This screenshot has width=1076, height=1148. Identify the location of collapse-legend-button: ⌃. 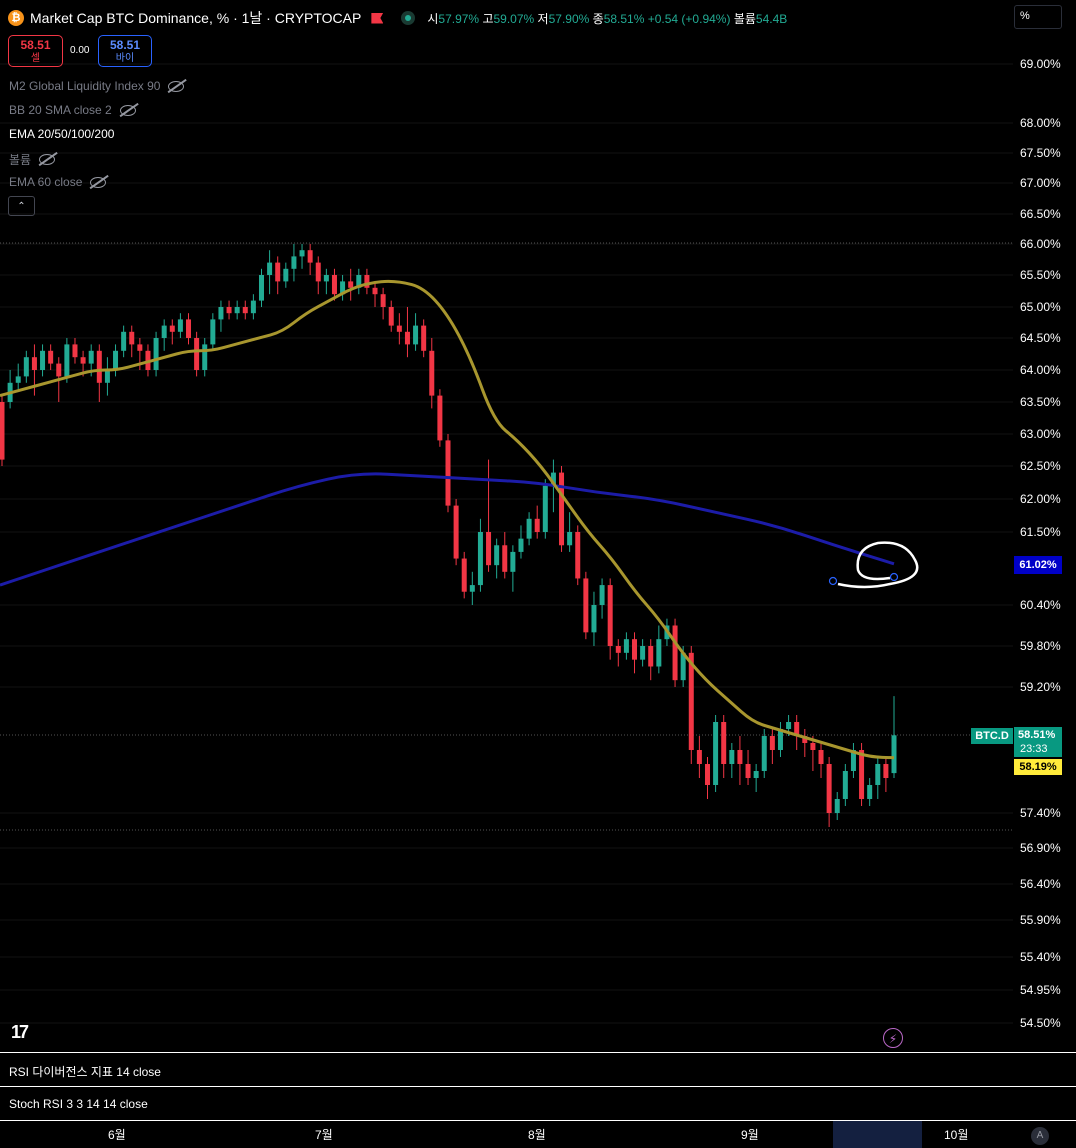
(21, 206).